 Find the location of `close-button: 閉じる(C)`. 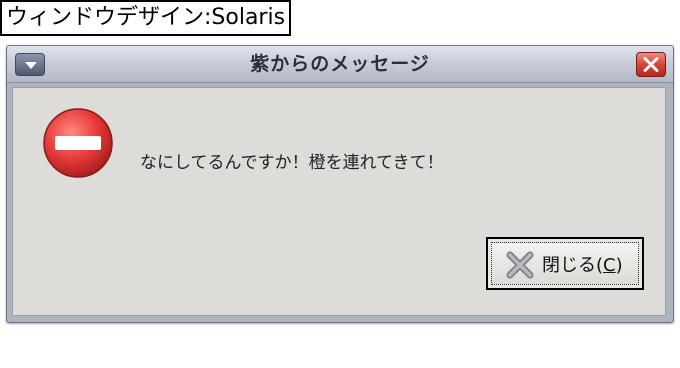

close-button: 閉じる(C) is located at coordinates (565, 263).